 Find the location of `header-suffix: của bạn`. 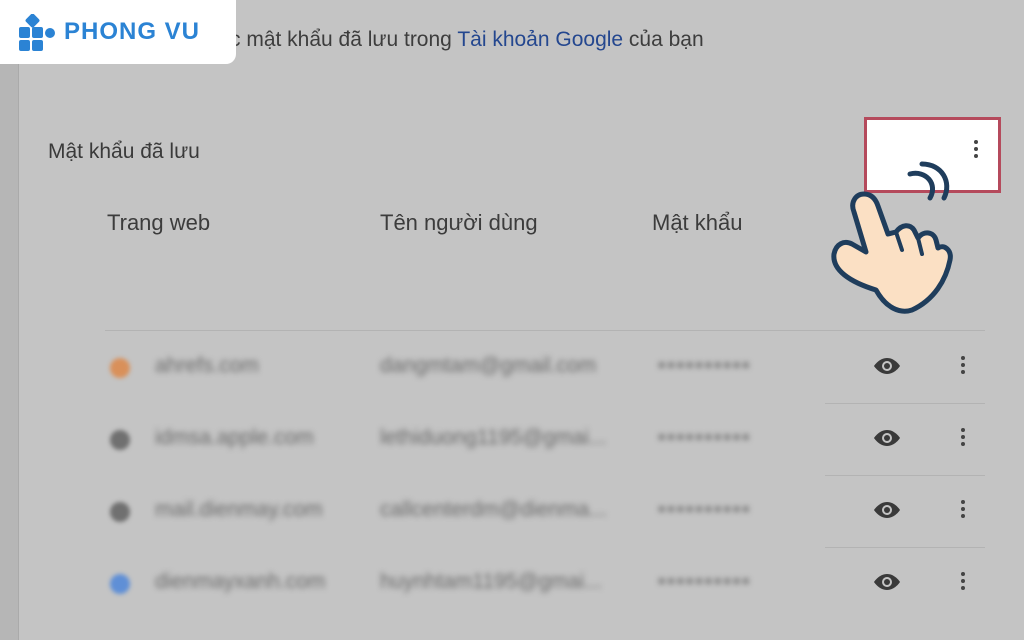

header-suffix: của bạn is located at coordinates (663, 39).